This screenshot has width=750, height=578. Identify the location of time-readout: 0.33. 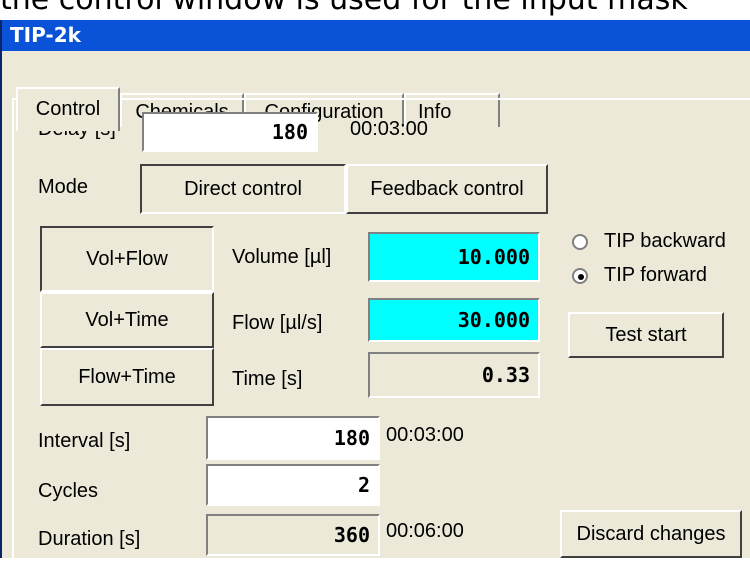
(454, 375).